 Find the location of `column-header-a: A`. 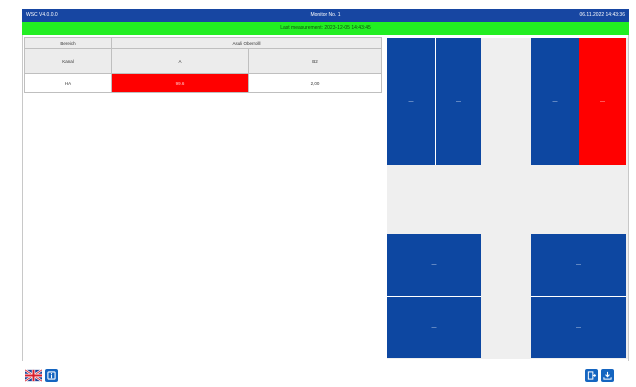

column-header-a: A is located at coordinates (180, 61).